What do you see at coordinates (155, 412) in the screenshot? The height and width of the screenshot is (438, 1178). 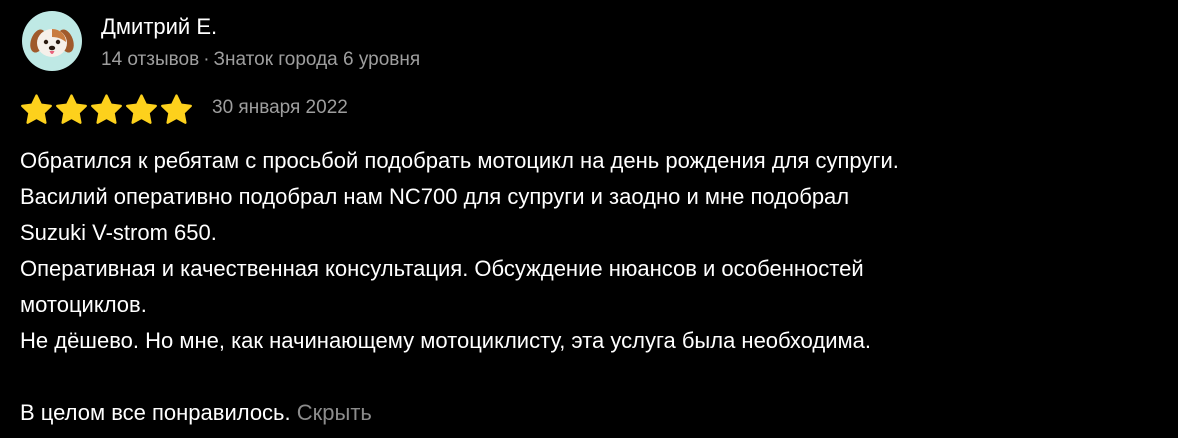 I see `review-final-text: В целом все понравилось.` at bounding box center [155, 412].